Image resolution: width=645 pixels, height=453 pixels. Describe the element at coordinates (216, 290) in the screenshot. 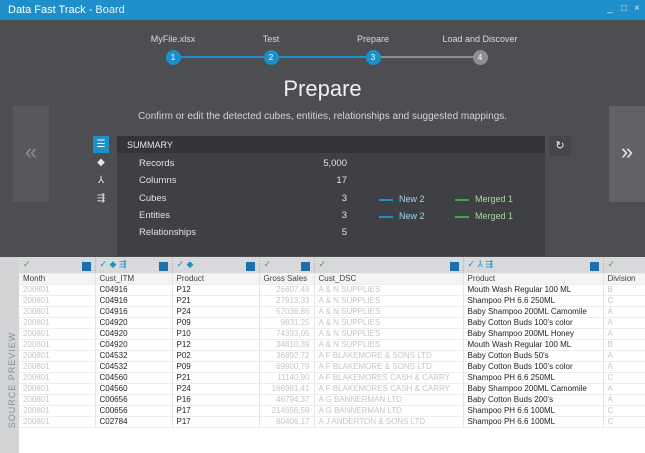

I see `table-cell: P12` at that location.